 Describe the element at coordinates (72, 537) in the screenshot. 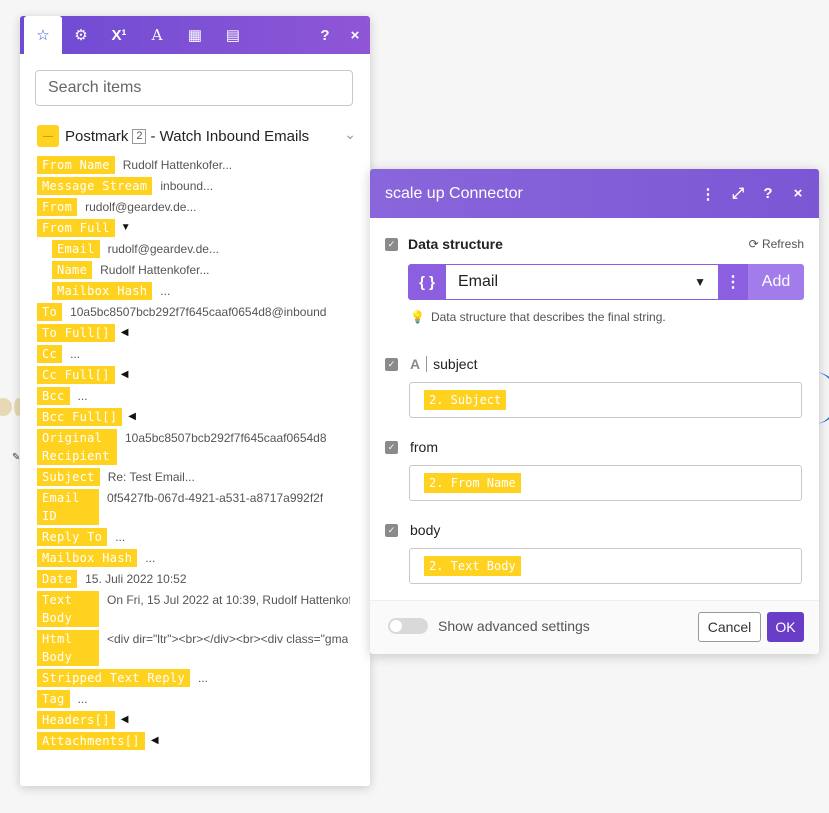

I see `item-label-pill: Reply To` at that location.